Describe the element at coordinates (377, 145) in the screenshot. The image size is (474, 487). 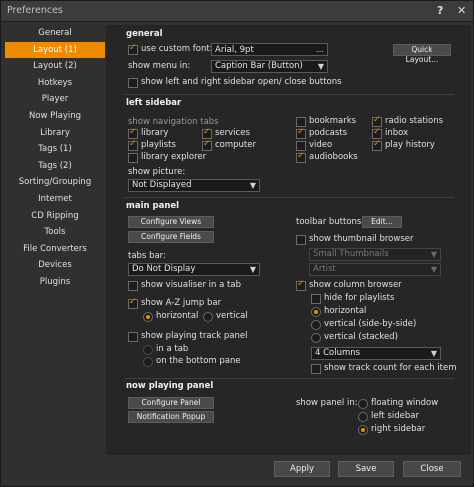
I see `tab-play-history-checkbox` at that location.